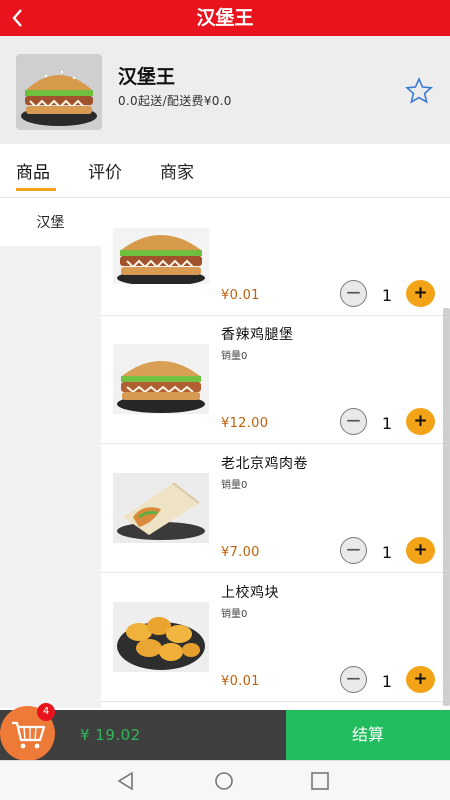  I want to click on cart-bar: ¥ 19.02 结算, so click(225, 735).